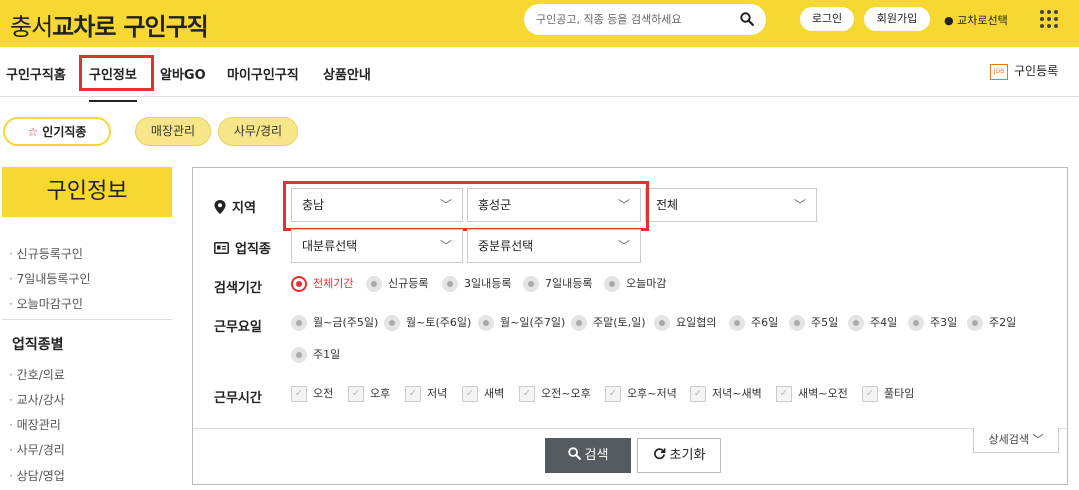  Describe the element at coordinates (679, 455) in the screenshot. I see `reset-button: 초기화` at that location.